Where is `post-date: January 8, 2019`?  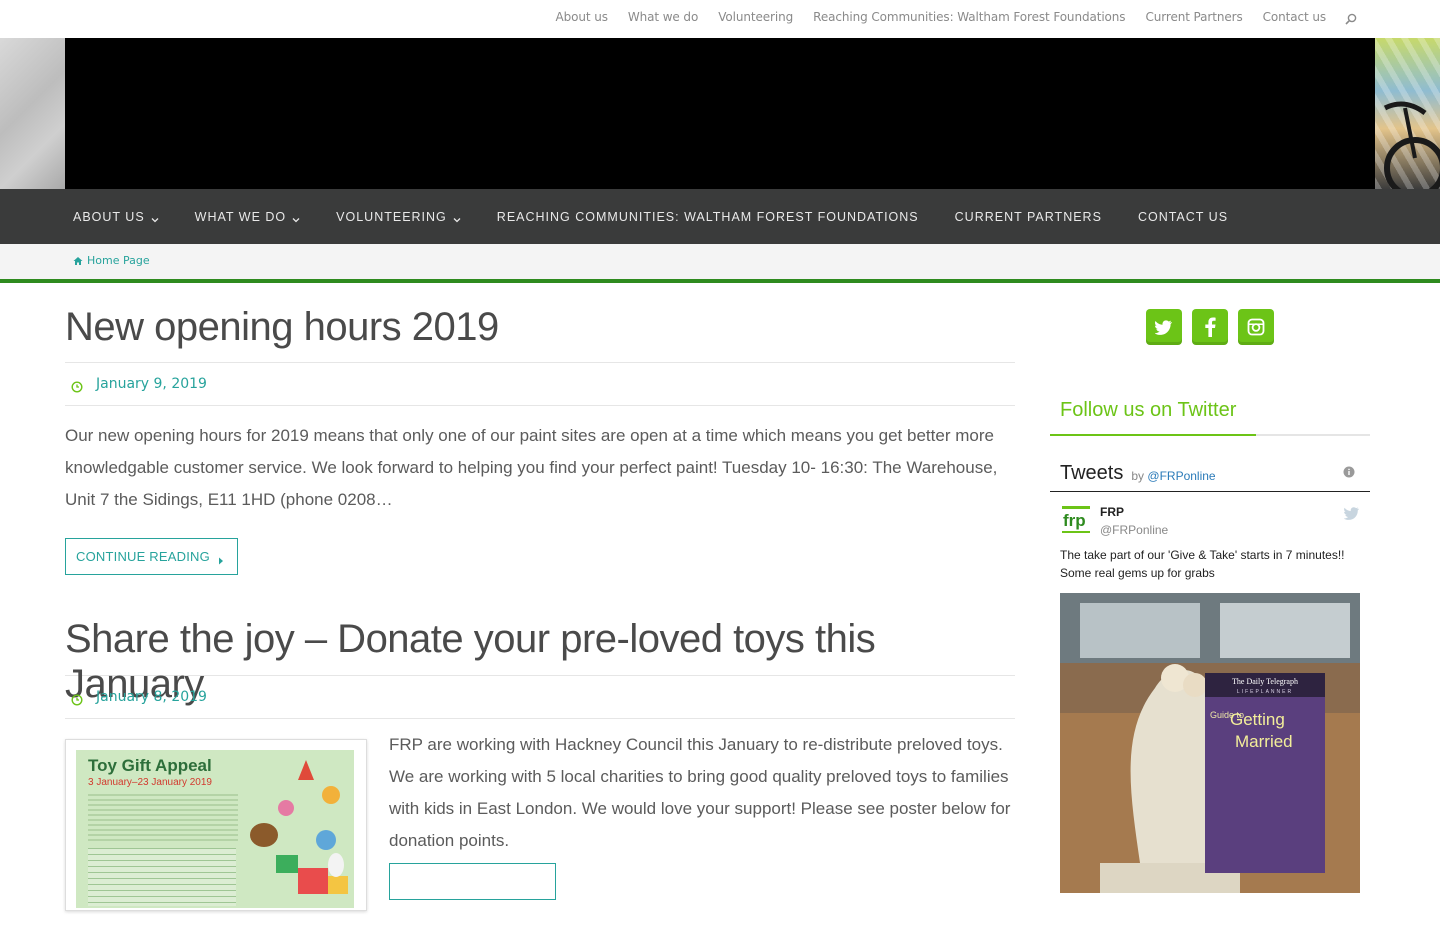 post-date: January 8, 2019 is located at coordinates (151, 697).